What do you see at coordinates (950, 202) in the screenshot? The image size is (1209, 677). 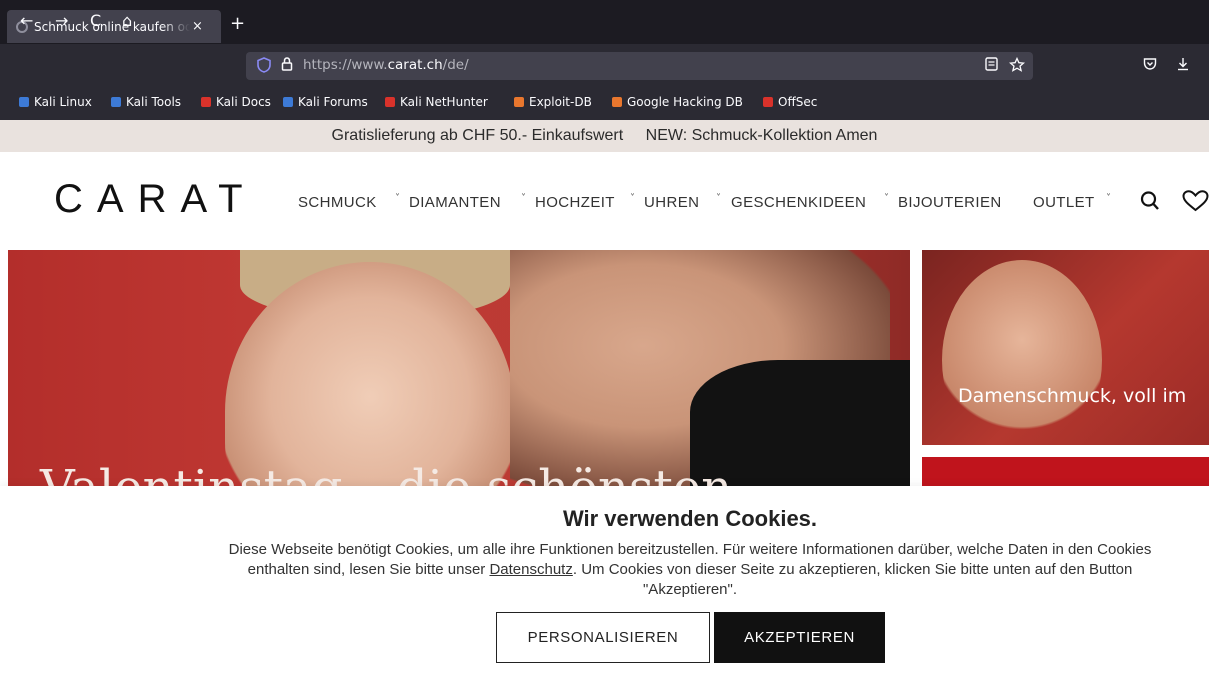 I see `menu-bijouterien: BIJOUTERIEN` at bounding box center [950, 202].